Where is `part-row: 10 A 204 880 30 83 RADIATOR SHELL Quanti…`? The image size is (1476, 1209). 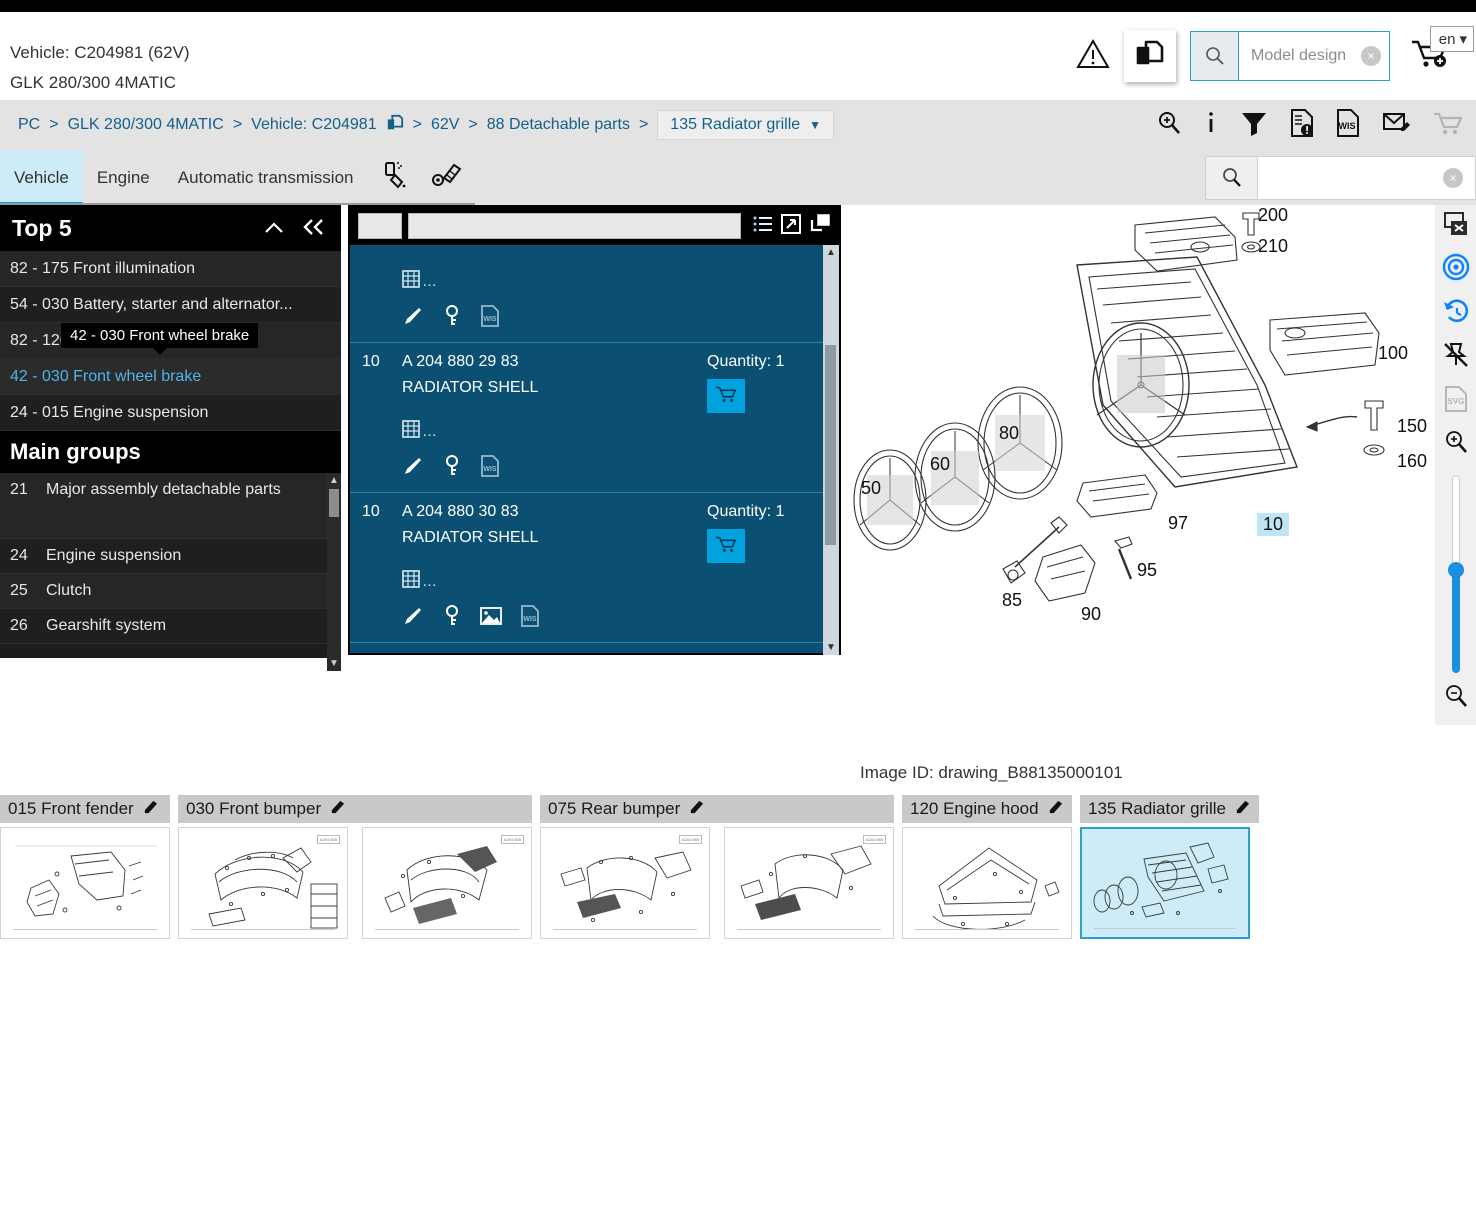 part-row: 10 A 204 880 30 83 RADIATOR SHELL Quanti… is located at coordinates (594, 568).